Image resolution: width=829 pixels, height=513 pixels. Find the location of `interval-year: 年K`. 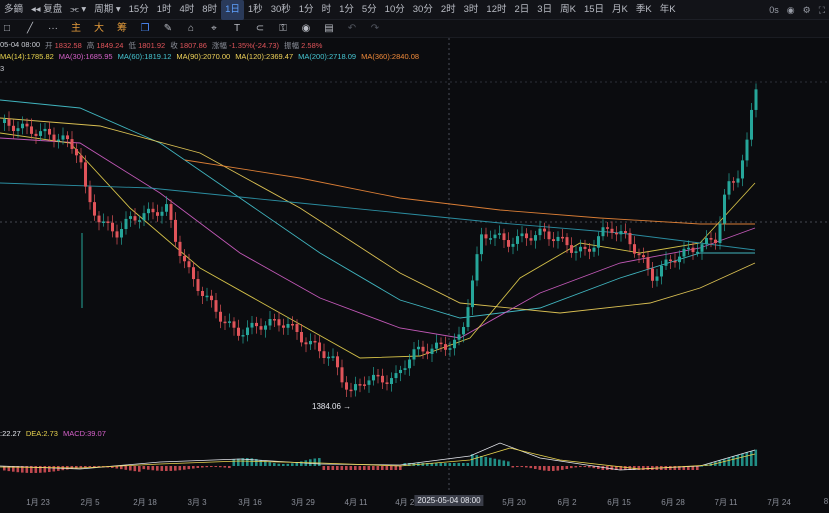

interval-year: 年K is located at coordinates (668, 10).